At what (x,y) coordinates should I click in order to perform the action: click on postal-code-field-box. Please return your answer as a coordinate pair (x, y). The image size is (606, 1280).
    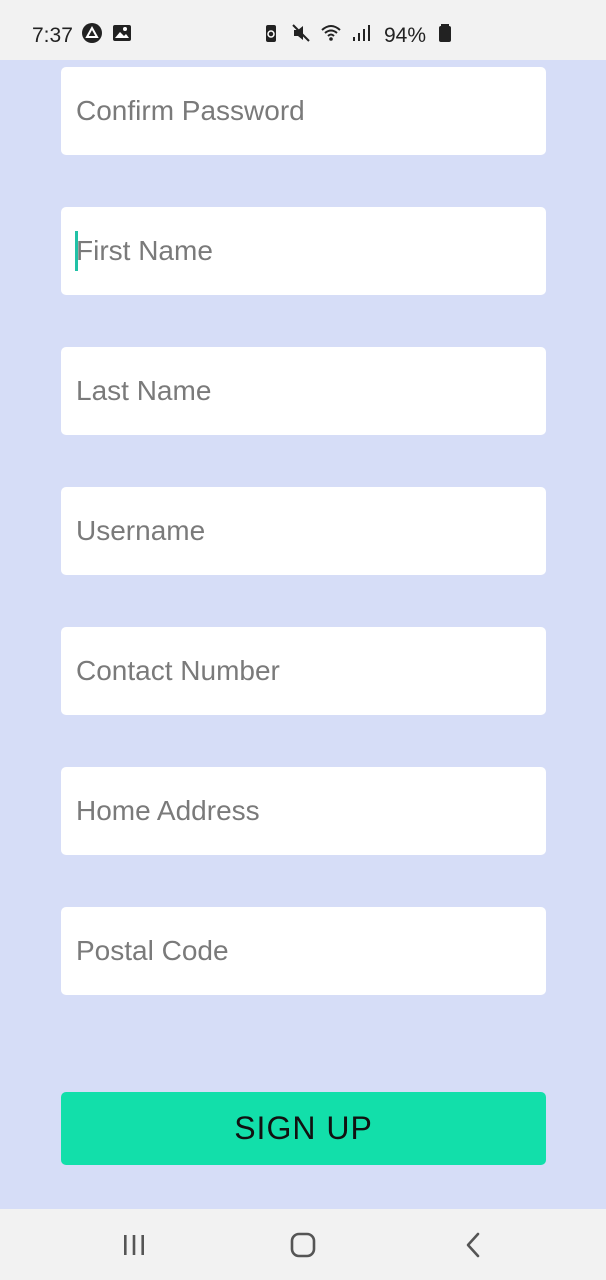
    Looking at the image, I should click on (303, 951).